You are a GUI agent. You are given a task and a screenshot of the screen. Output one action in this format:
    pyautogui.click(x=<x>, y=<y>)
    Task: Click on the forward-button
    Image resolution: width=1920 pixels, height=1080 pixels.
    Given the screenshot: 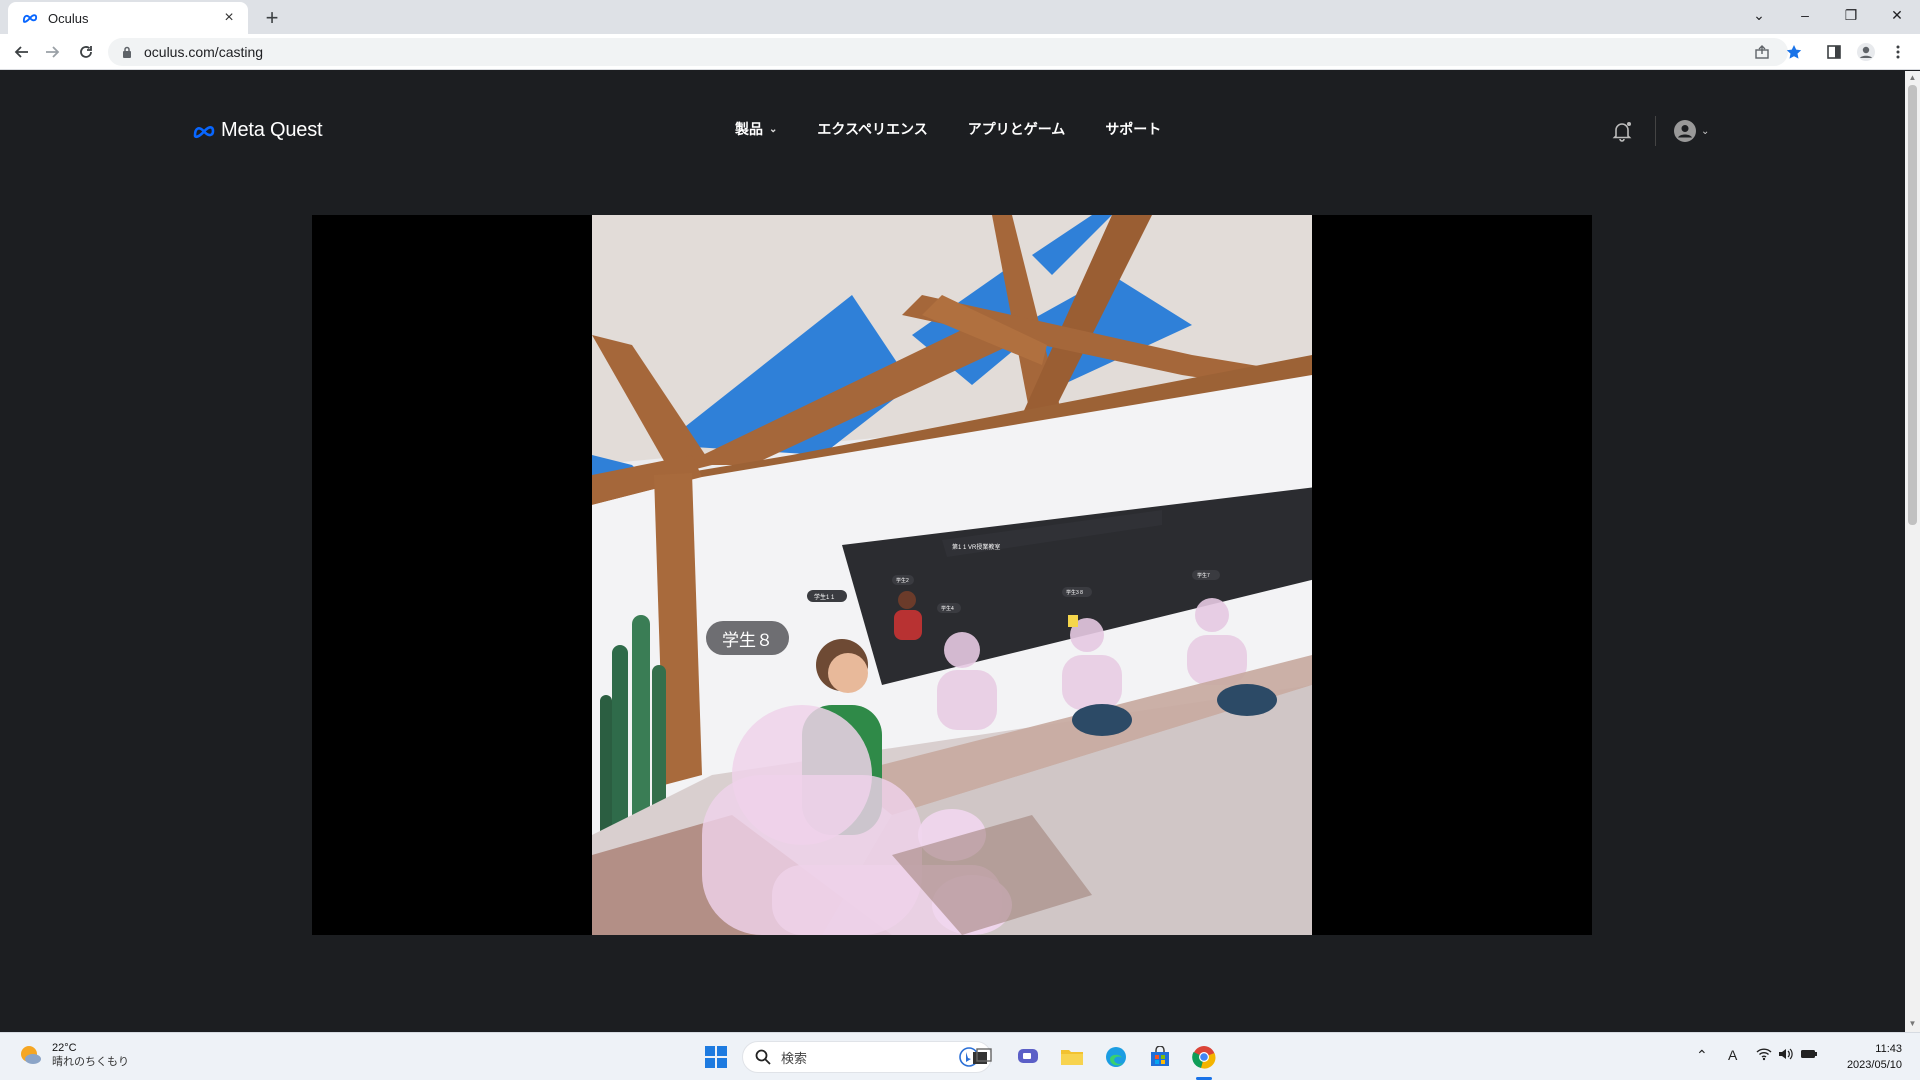 What is the action you would take?
    pyautogui.click(x=52, y=52)
    